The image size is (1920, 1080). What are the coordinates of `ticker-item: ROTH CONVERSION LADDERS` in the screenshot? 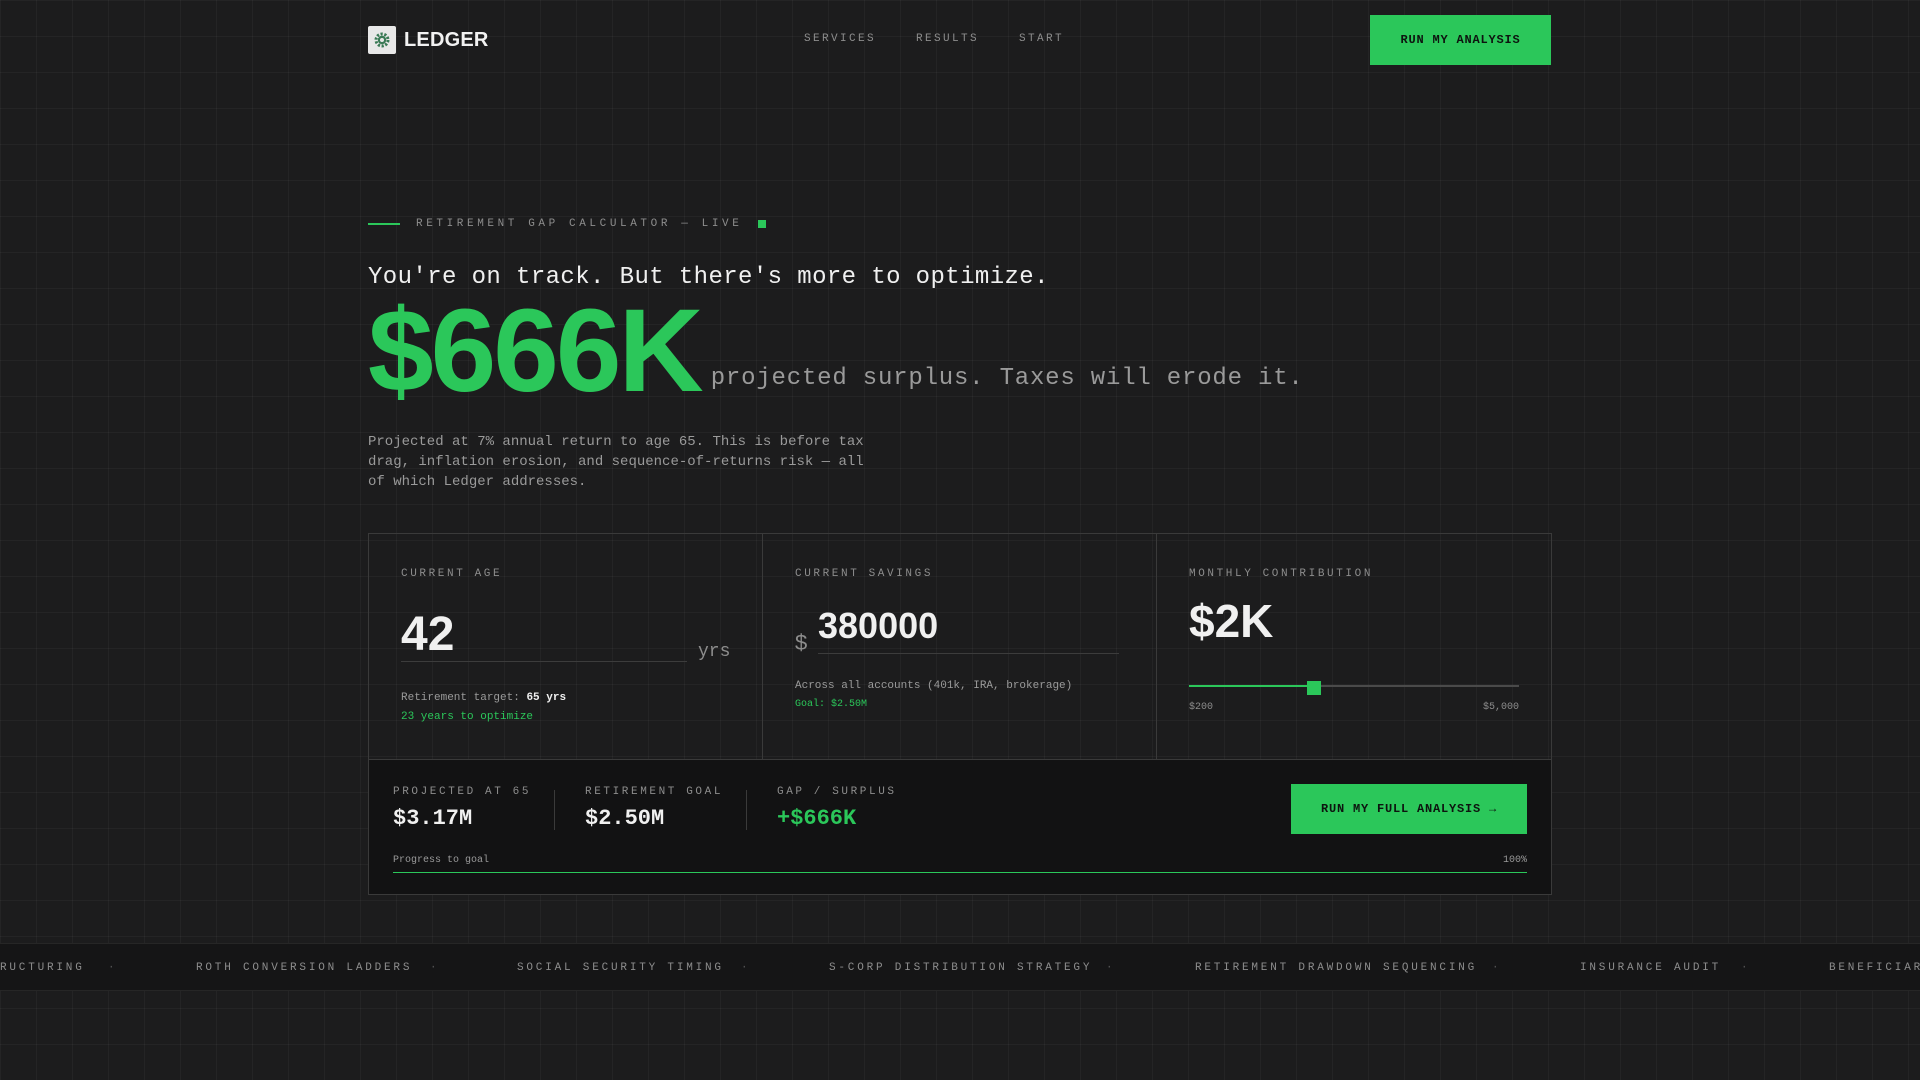 It's located at (304, 968).